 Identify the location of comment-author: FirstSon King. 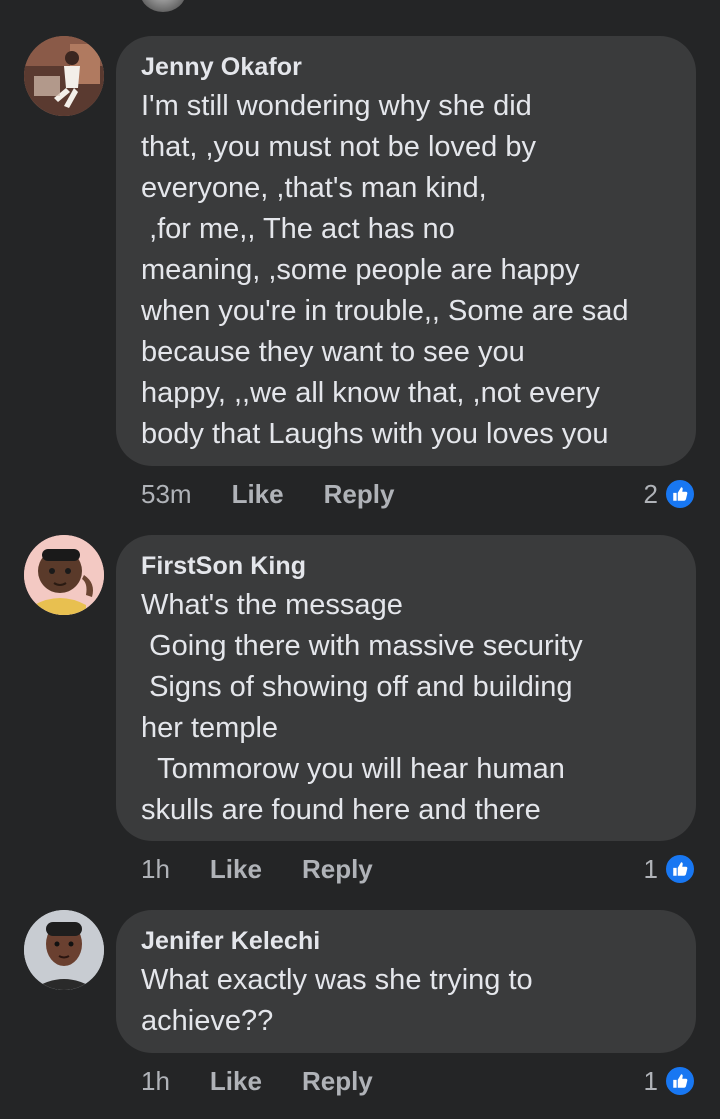
(406, 566).